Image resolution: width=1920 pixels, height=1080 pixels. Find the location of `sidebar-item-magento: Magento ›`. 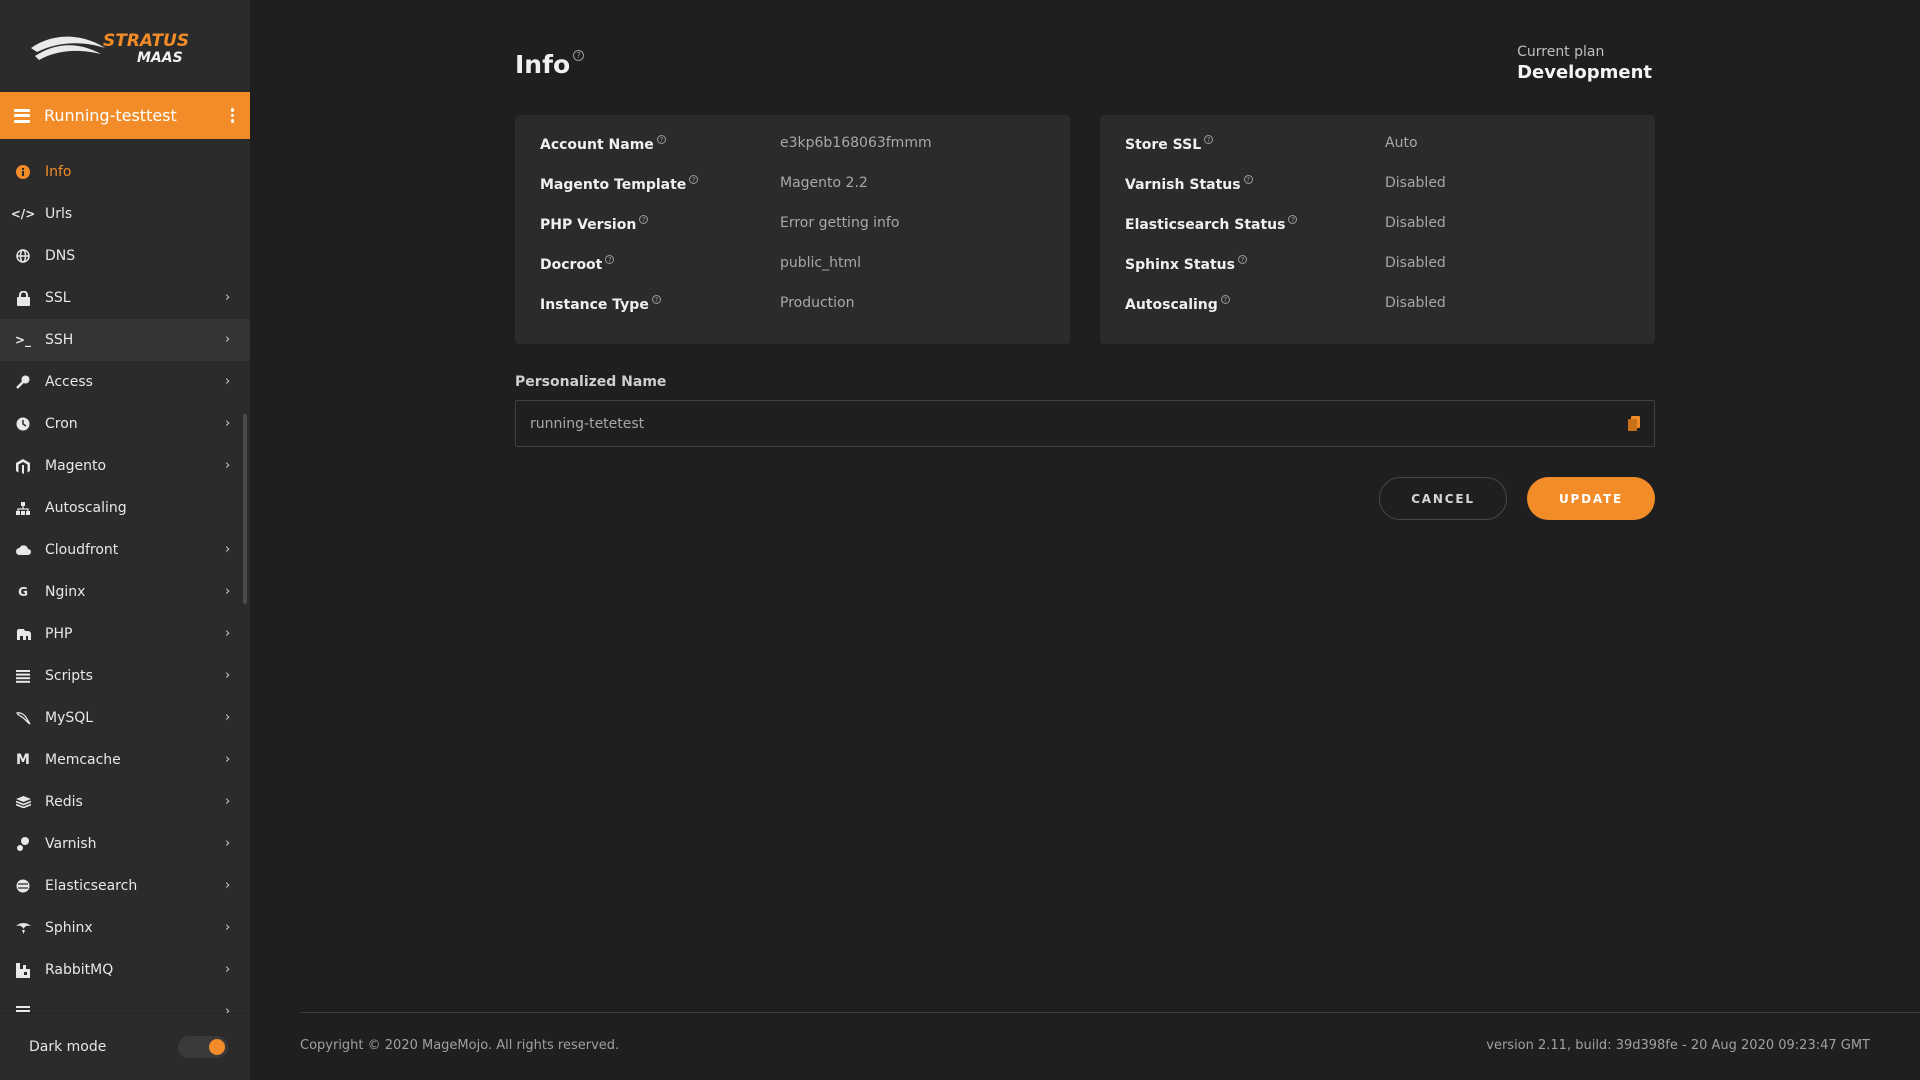

sidebar-item-magento: Magento › is located at coordinates (125, 466).